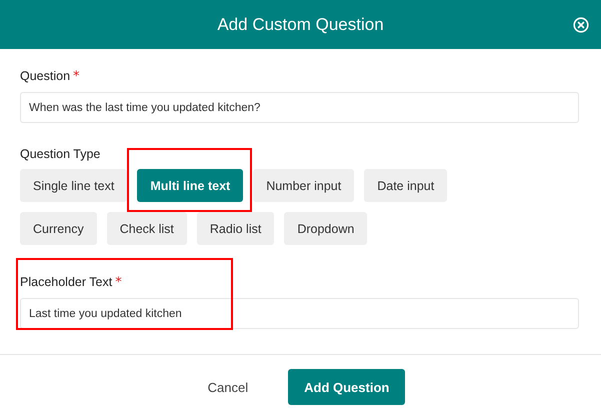 Image resolution: width=601 pixels, height=418 pixels. I want to click on type-option: Multi line text, so click(190, 185).